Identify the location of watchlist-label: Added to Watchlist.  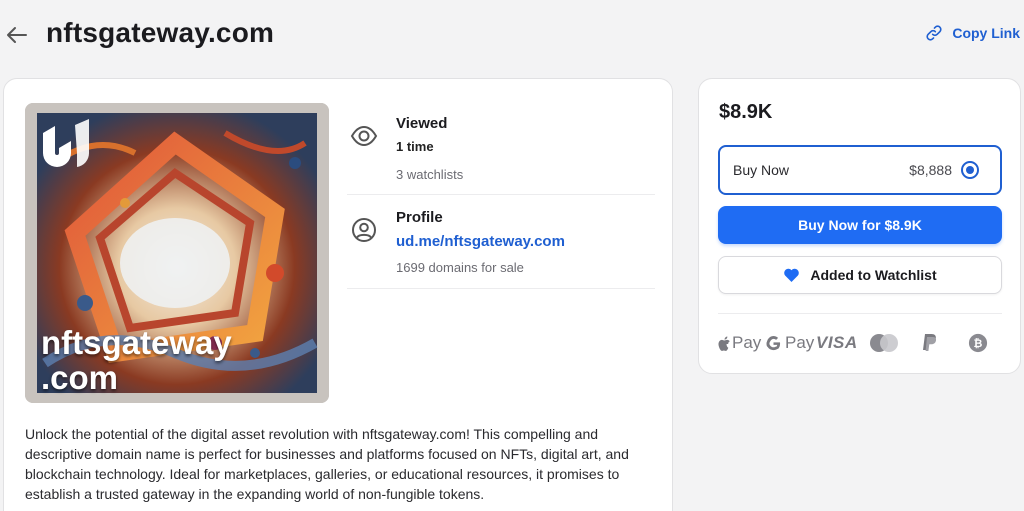
(873, 275).